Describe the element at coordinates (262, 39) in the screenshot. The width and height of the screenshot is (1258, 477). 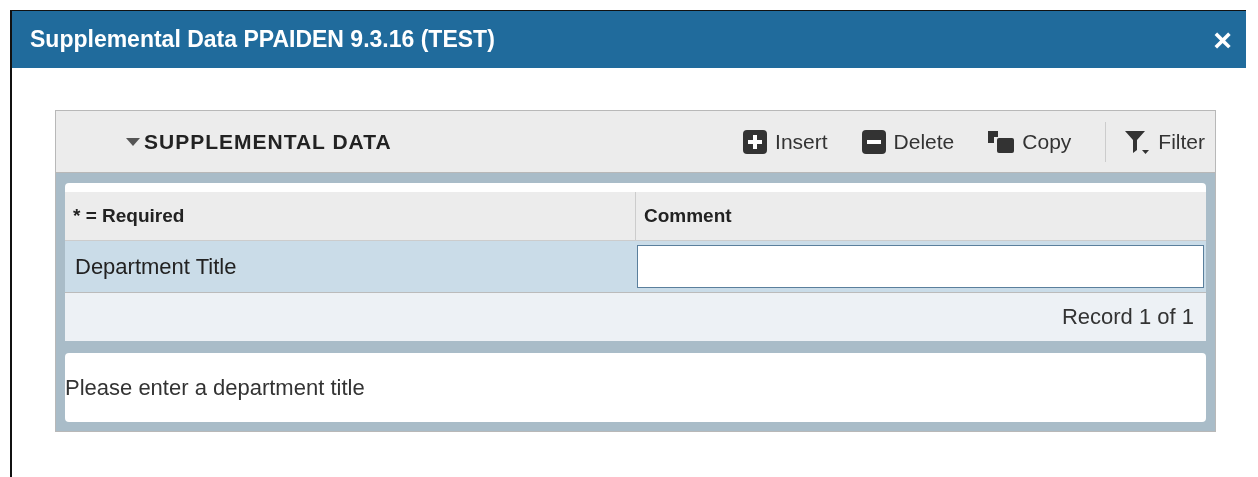
I see `window-title: Supplemental Data PPAIDEN 9.3.16 (TEST)` at that location.